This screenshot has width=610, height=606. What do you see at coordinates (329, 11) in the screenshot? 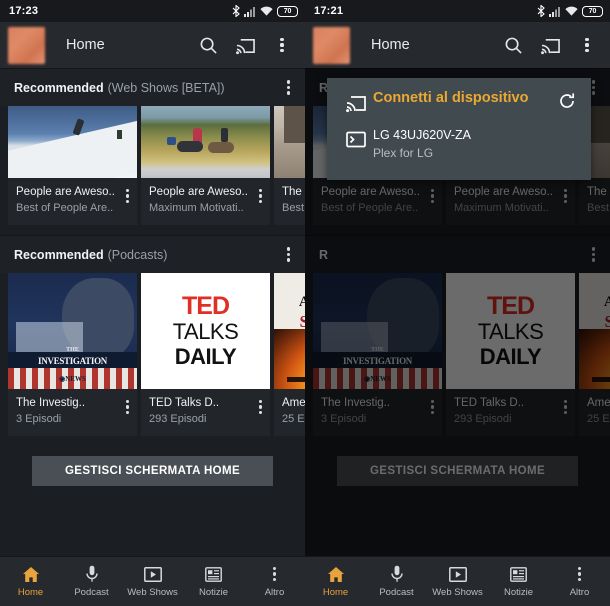
I see `status-time: 17:21` at bounding box center [329, 11].